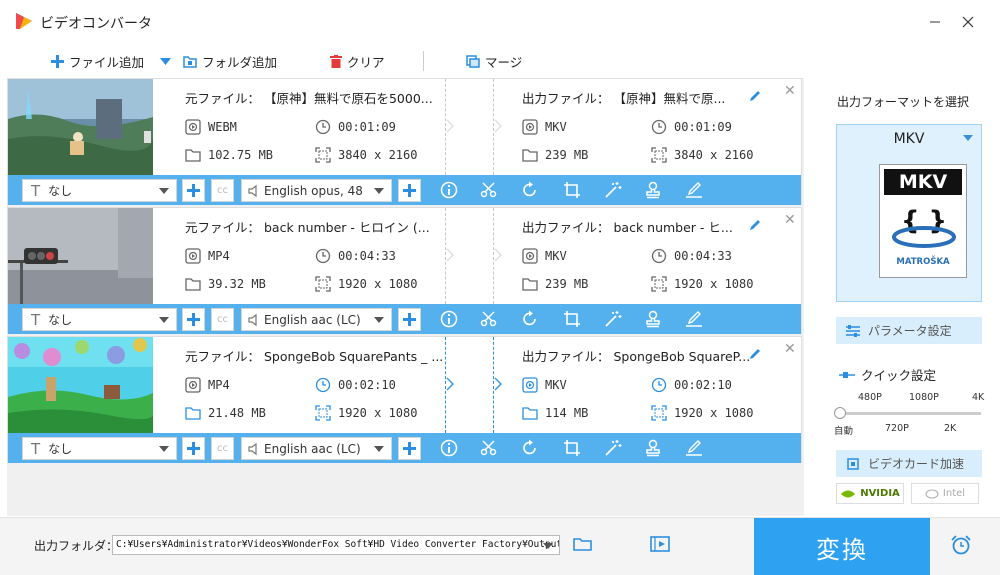 The image size is (1000, 575). I want to click on quality-label-2k: 2K, so click(950, 428).